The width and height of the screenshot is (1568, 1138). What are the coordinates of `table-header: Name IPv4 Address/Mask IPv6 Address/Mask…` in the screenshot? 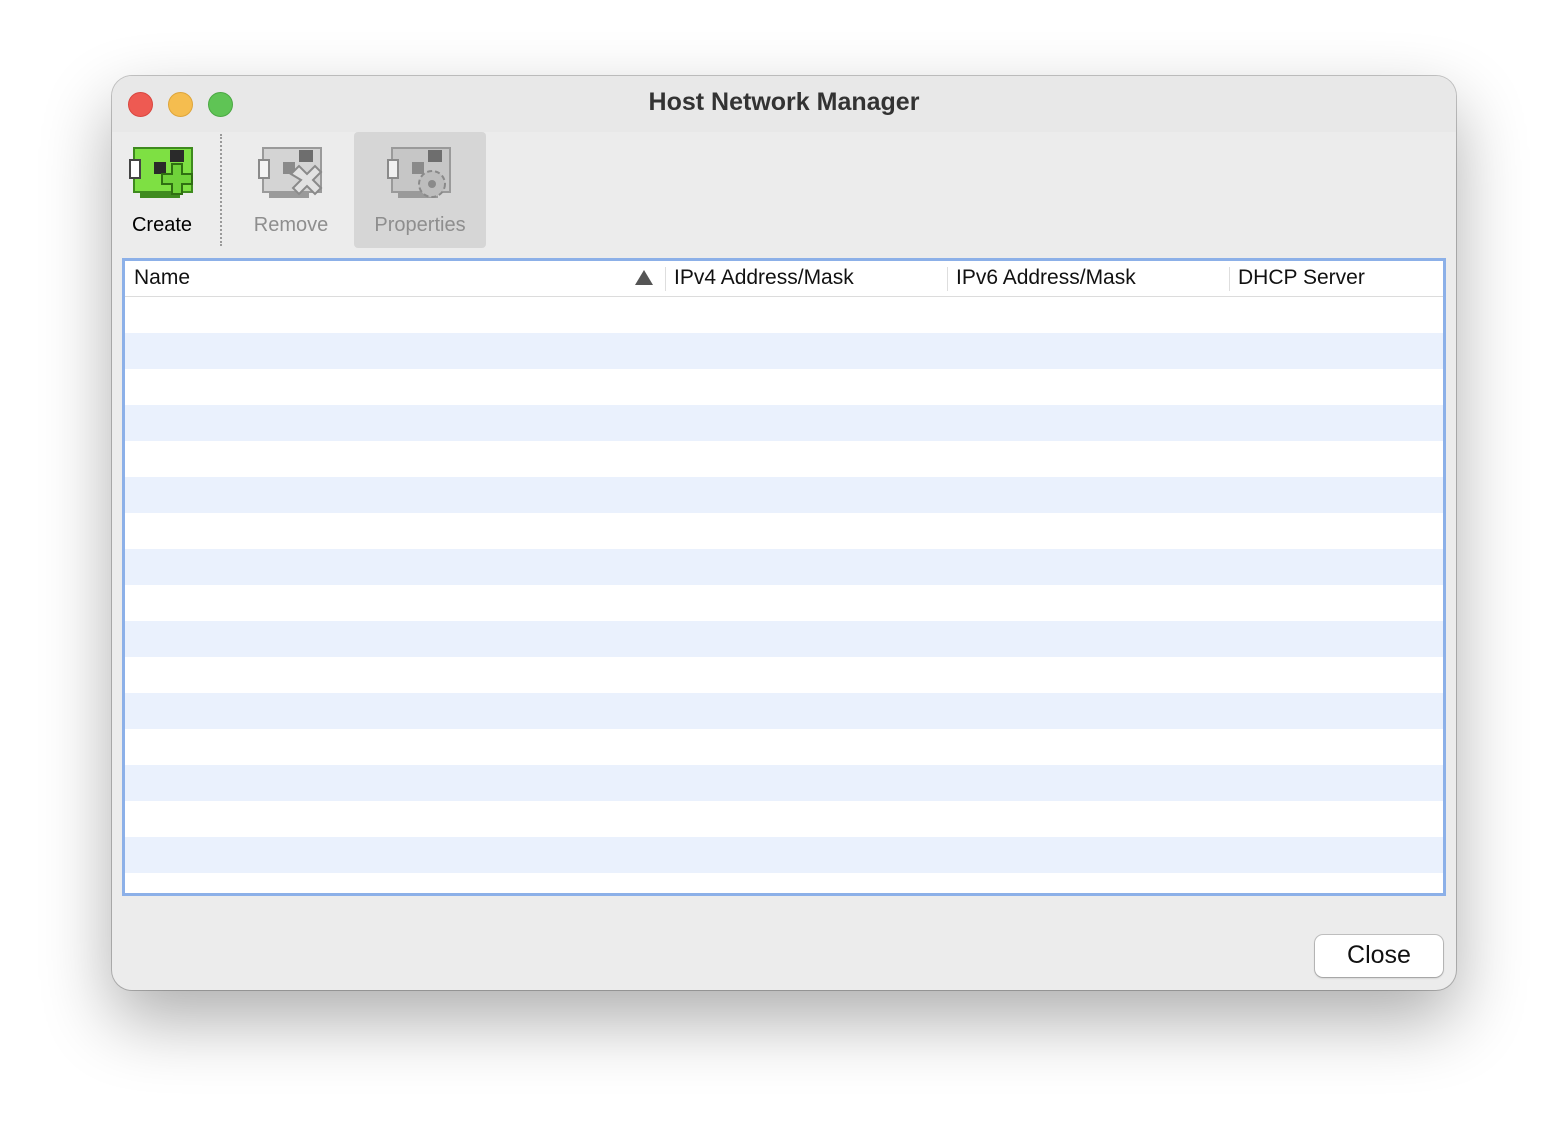 It's located at (784, 279).